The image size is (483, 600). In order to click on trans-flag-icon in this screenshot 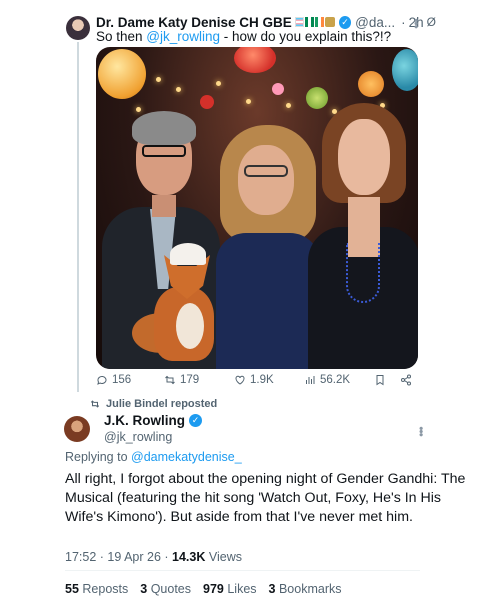, I will do `click(299, 22)`.